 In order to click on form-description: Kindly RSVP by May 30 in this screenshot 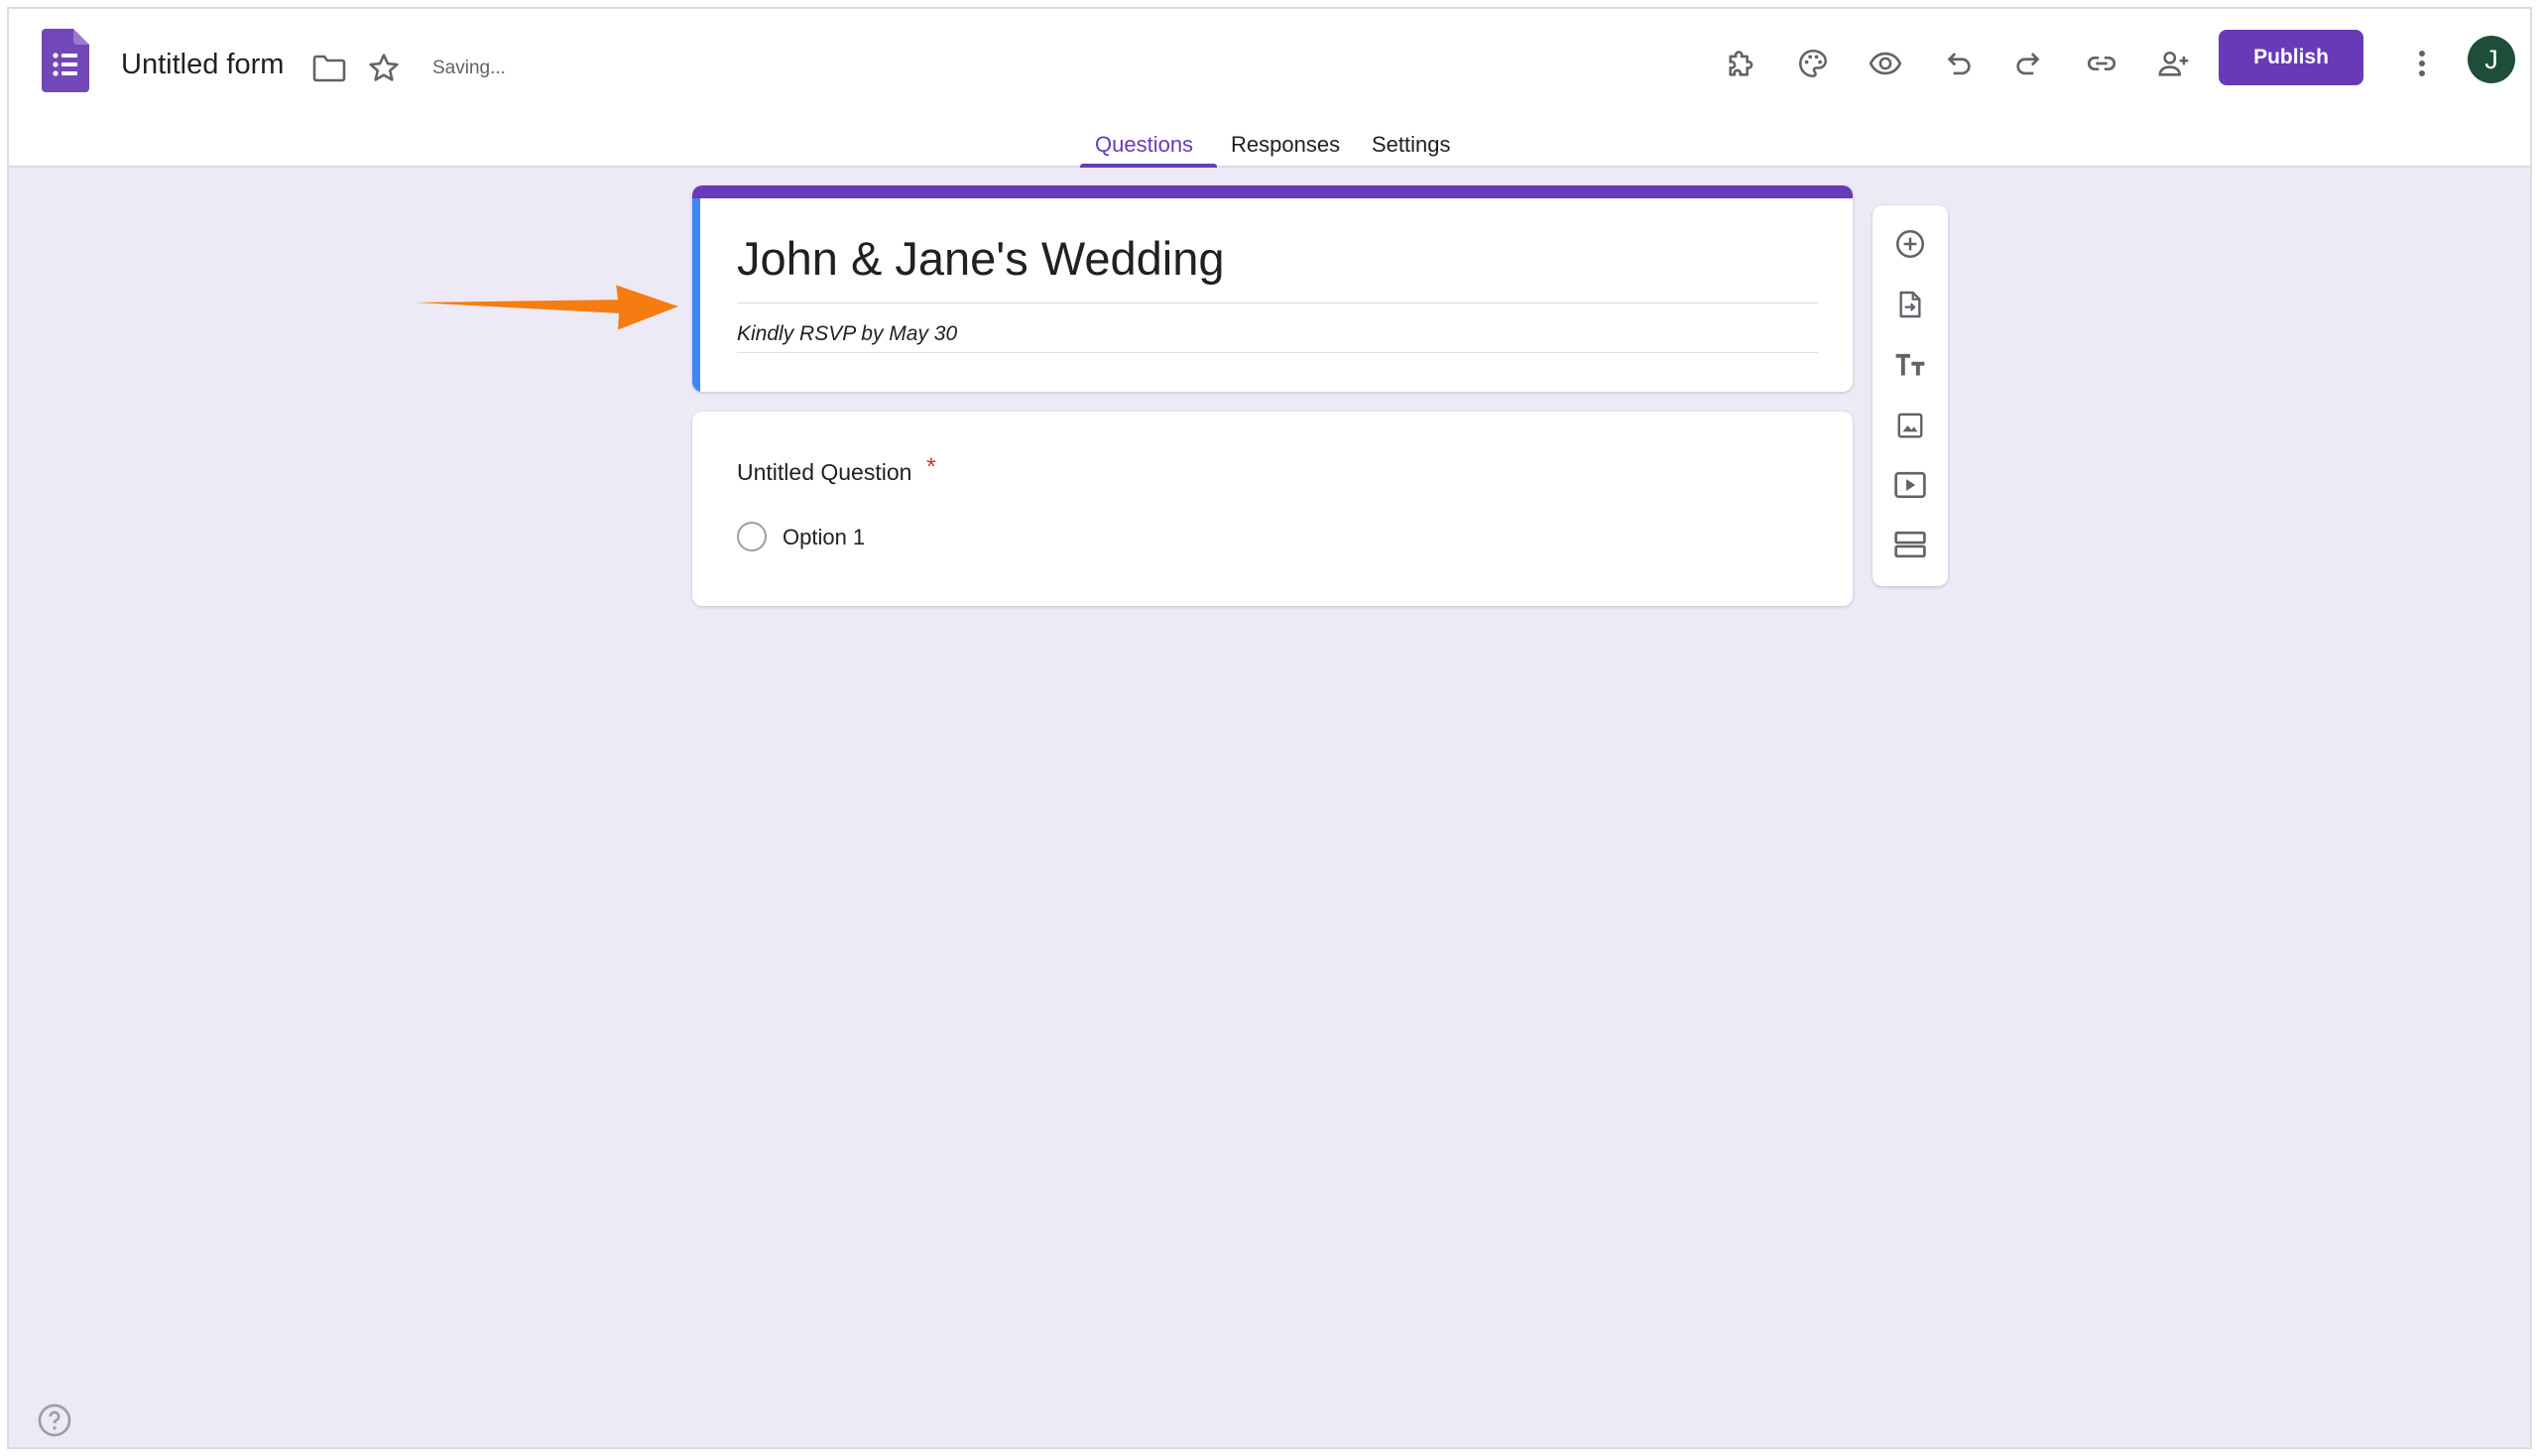, I will do `click(847, 334)`.